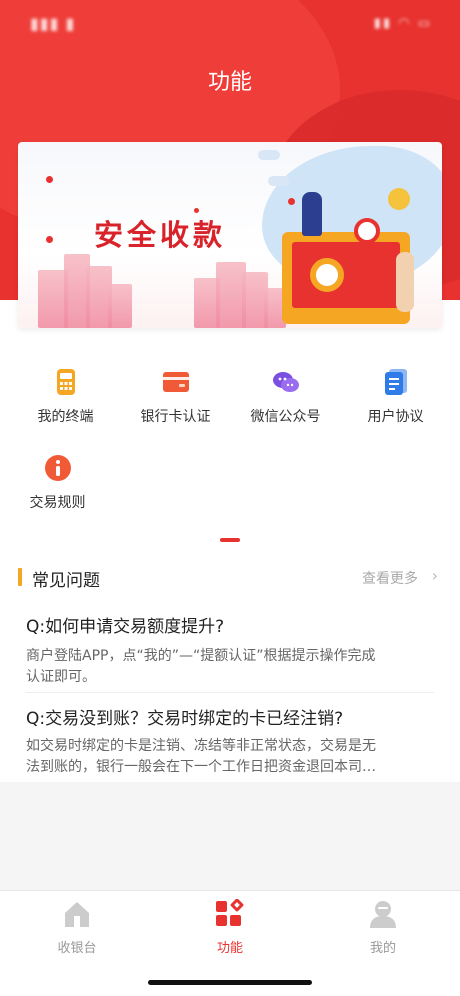 This screenshot has height=996, width=460. I want to click on home-indicator, so click(230, 982).